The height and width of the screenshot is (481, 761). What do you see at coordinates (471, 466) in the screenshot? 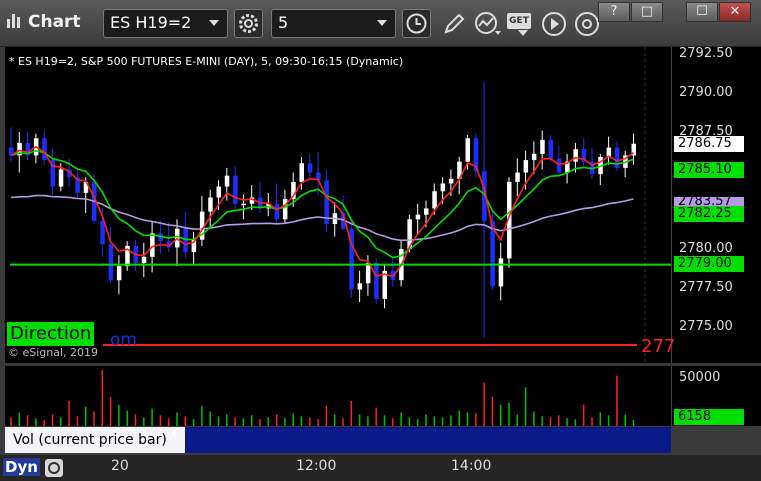
I see `time-tick: 14:00` at bounding box center [471, 466].